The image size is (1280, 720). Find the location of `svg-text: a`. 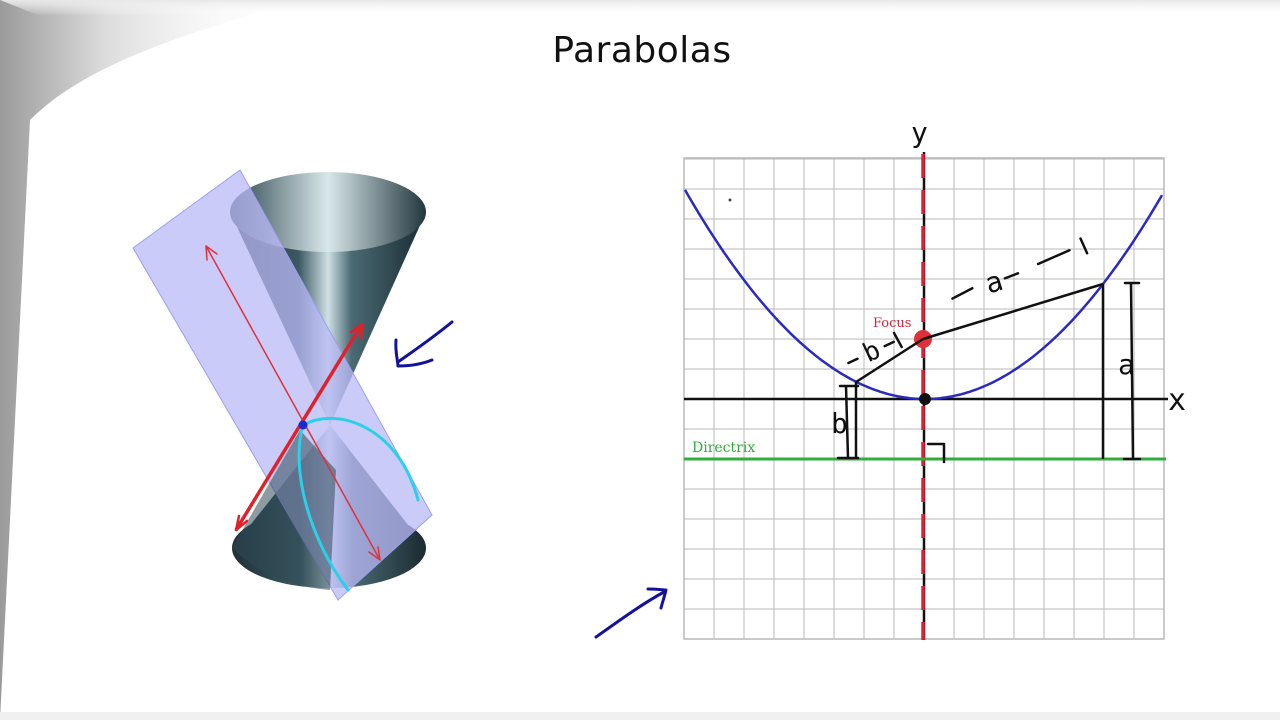

svg-text: a is located at coordinates (994, 282).